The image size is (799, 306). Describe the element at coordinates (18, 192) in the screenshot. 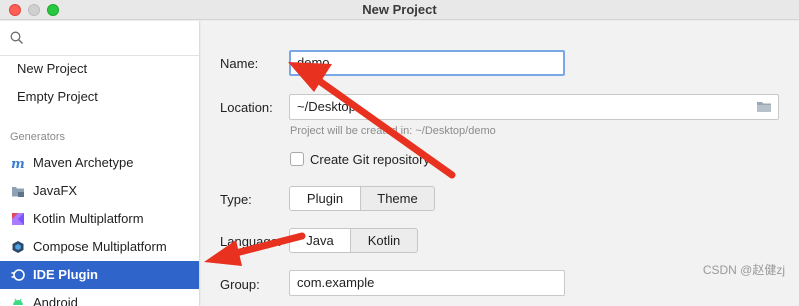

I see `javafx-icon` at that location.